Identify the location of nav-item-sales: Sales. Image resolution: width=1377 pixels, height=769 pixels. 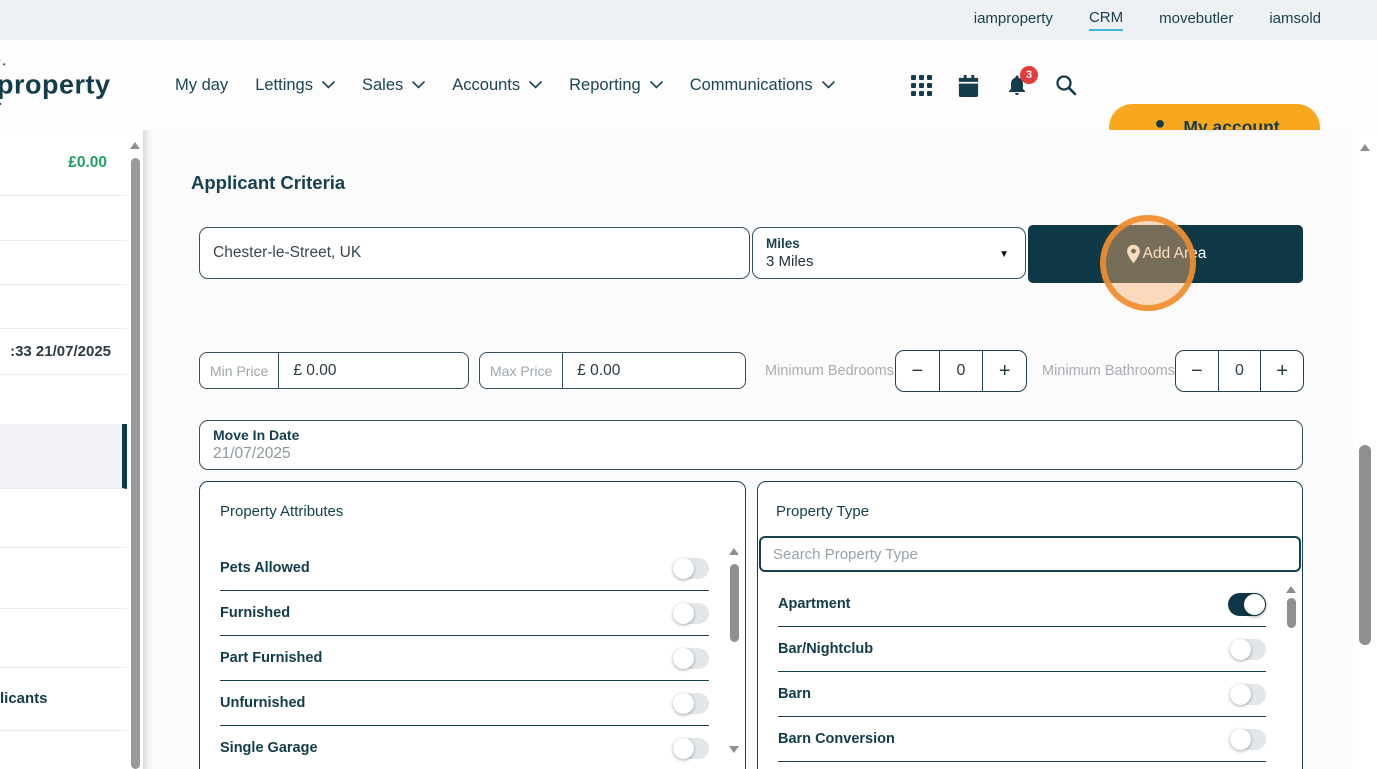
(393, 85).